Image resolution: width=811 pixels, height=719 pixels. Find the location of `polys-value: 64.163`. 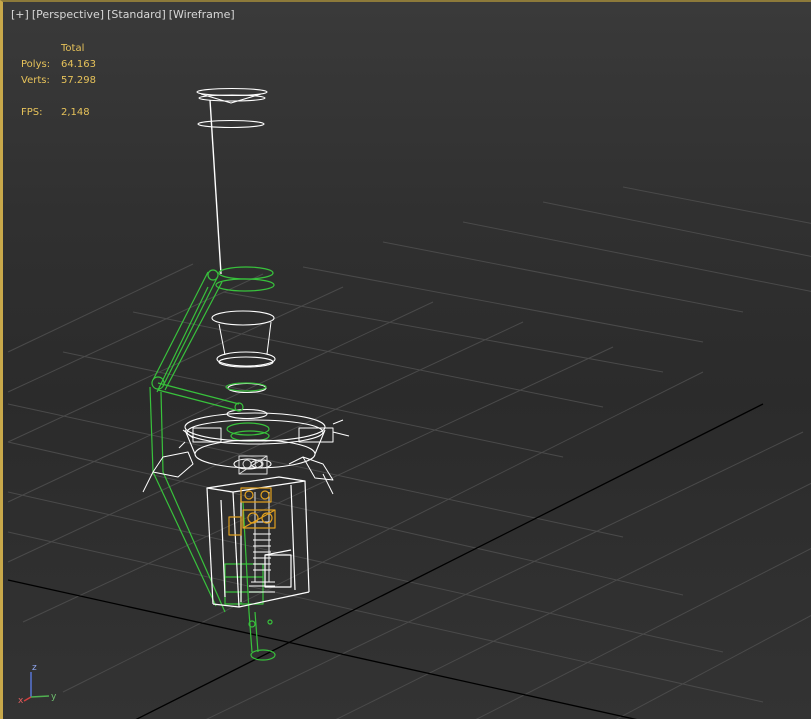

polys-value: 64.163 is located at coordinates (78, 64).